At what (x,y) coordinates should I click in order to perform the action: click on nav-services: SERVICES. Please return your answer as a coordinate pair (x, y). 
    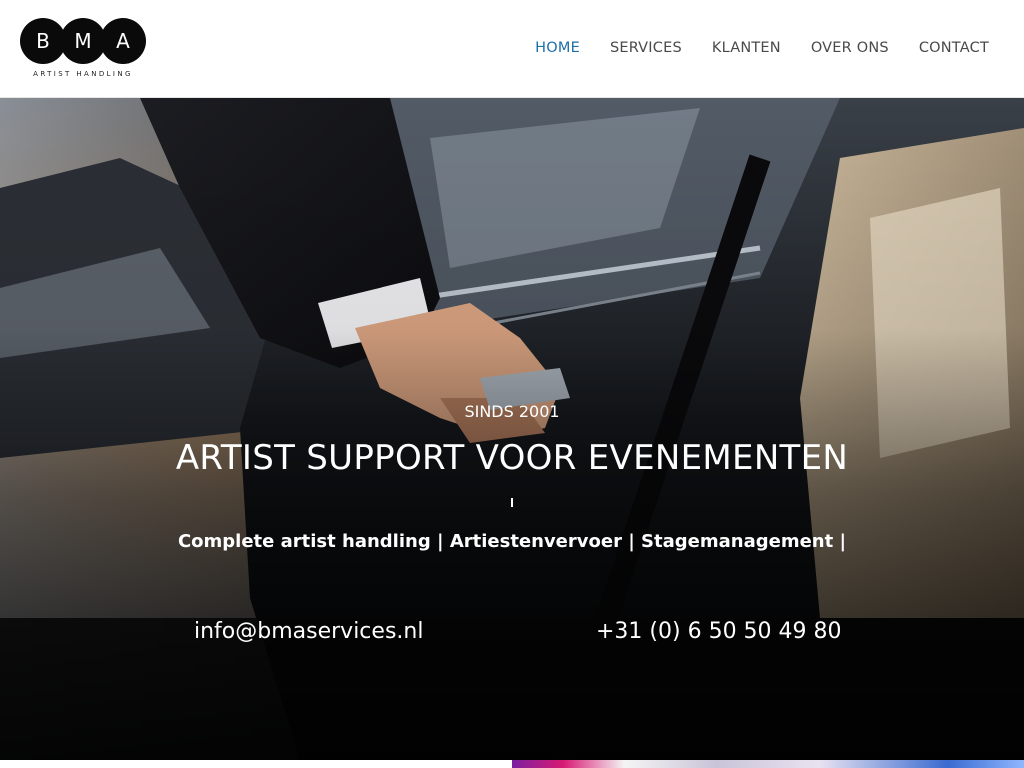
    Looking at the image, I should click on (646, 48).